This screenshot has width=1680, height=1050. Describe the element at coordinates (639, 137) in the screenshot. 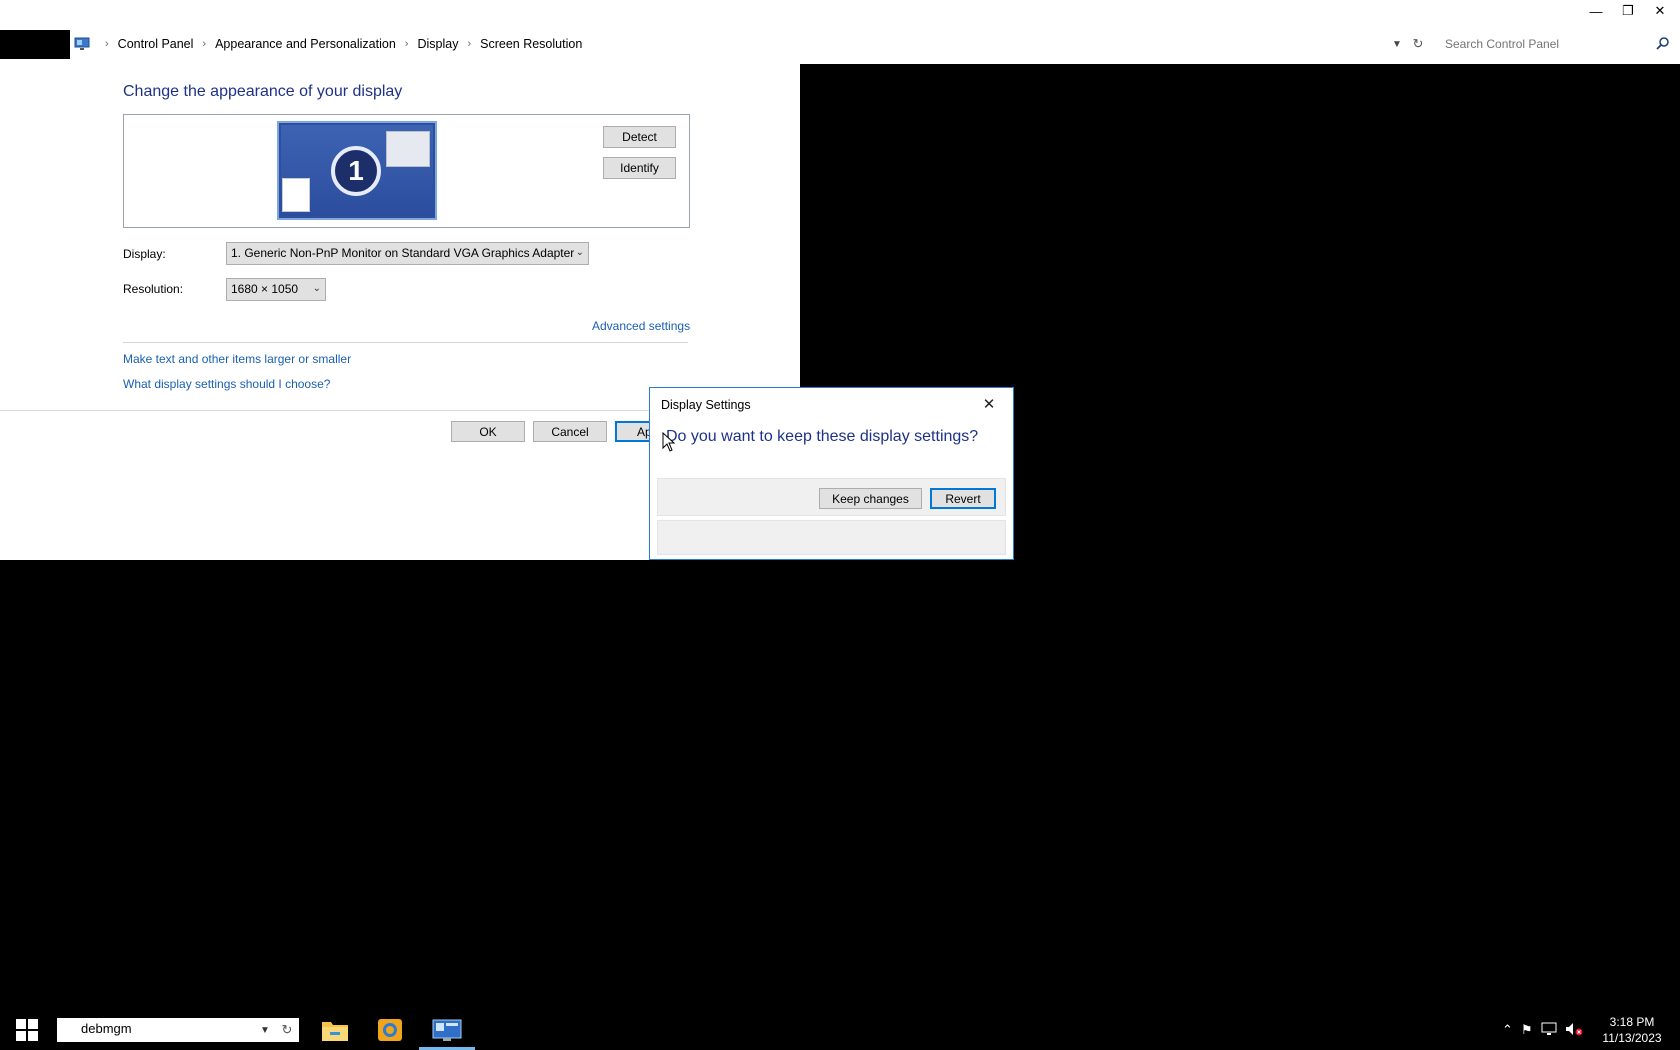

I see `detect-button: Detect` at that location.